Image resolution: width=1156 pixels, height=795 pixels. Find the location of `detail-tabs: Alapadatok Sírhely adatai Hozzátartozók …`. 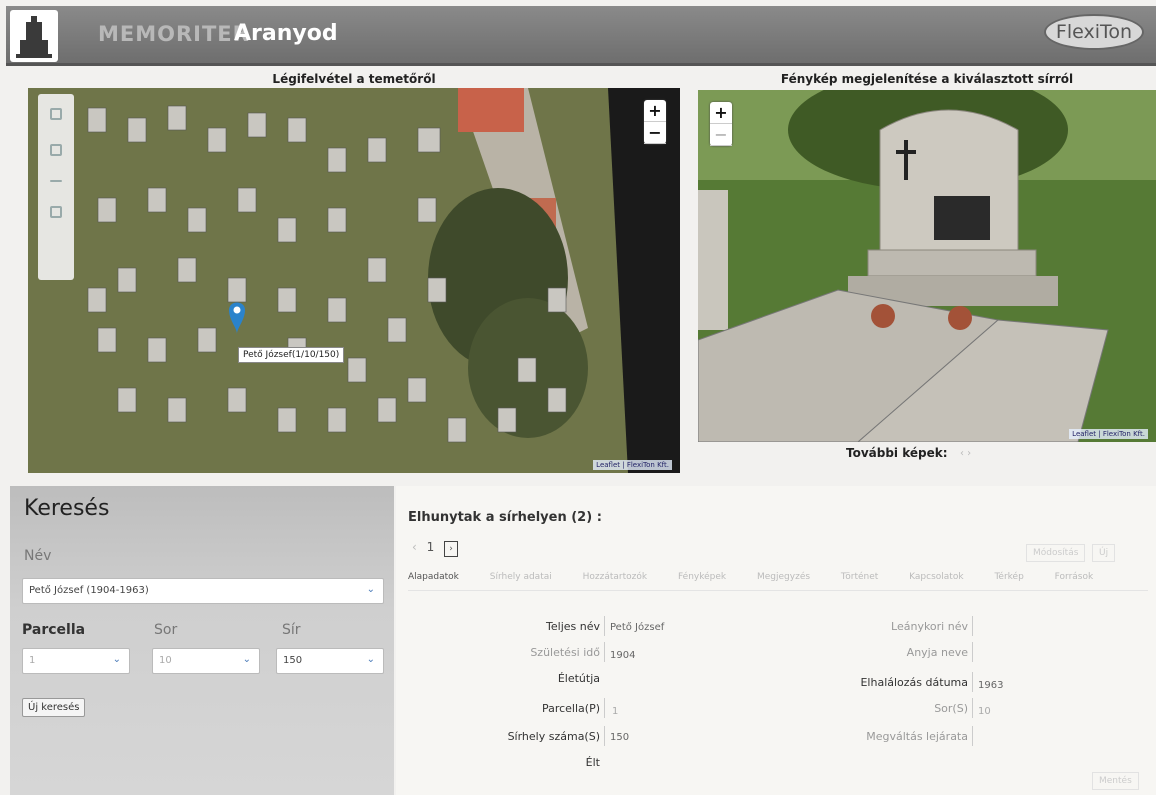

detail-tabs: Alapadatok Sírhely adatai Hozzátartozók … is located at coordinates (778, 581).